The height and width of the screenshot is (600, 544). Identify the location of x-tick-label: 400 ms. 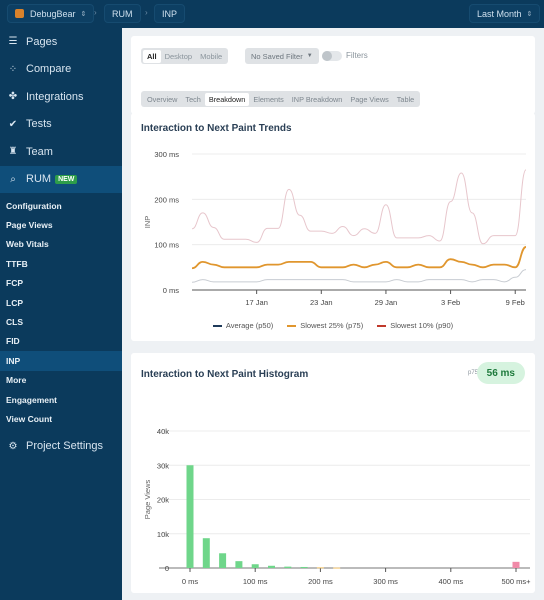
(450, 581).